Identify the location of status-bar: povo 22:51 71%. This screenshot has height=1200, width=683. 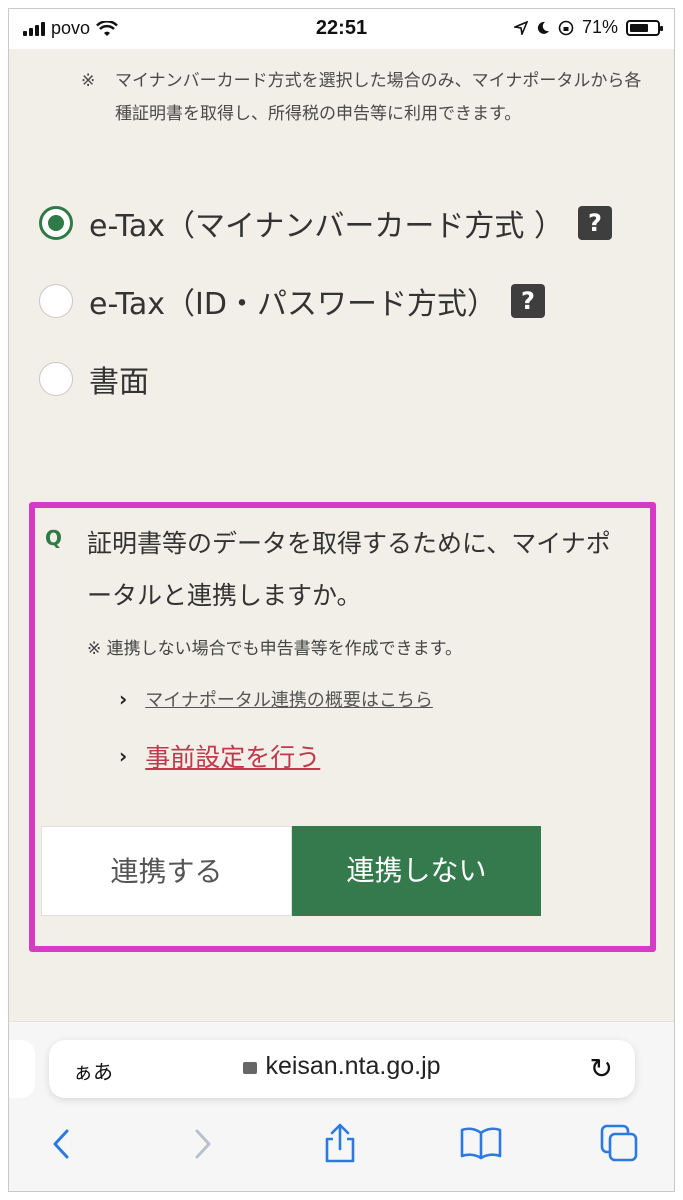
(341, 29).